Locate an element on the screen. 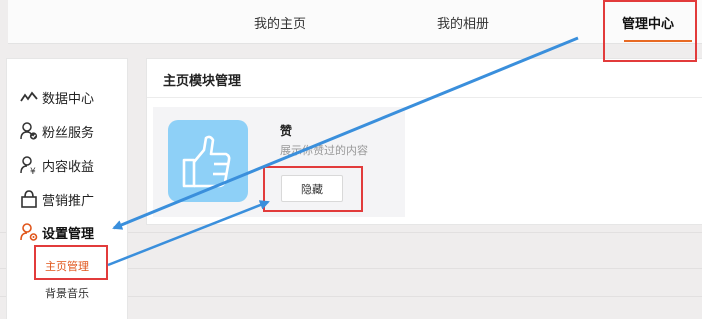  user-yen-icon: ¥ is located at coordinates (28, 165).